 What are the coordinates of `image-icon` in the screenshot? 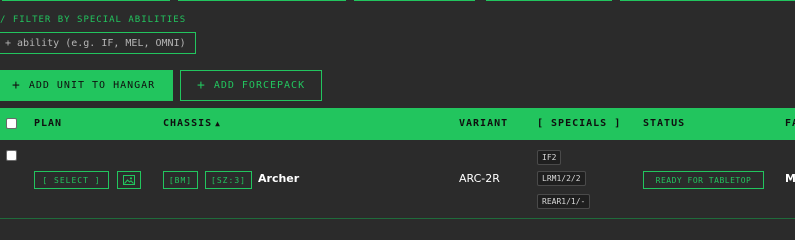 It's located at (129, 180).